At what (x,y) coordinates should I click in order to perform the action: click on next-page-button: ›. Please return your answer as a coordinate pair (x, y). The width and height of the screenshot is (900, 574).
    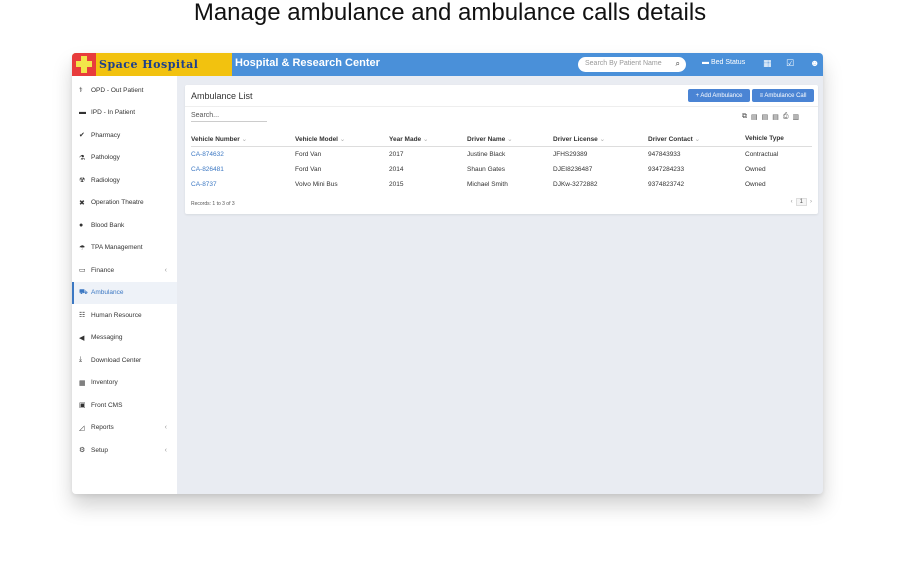
    Looking at the image, I should click on (811, 202).